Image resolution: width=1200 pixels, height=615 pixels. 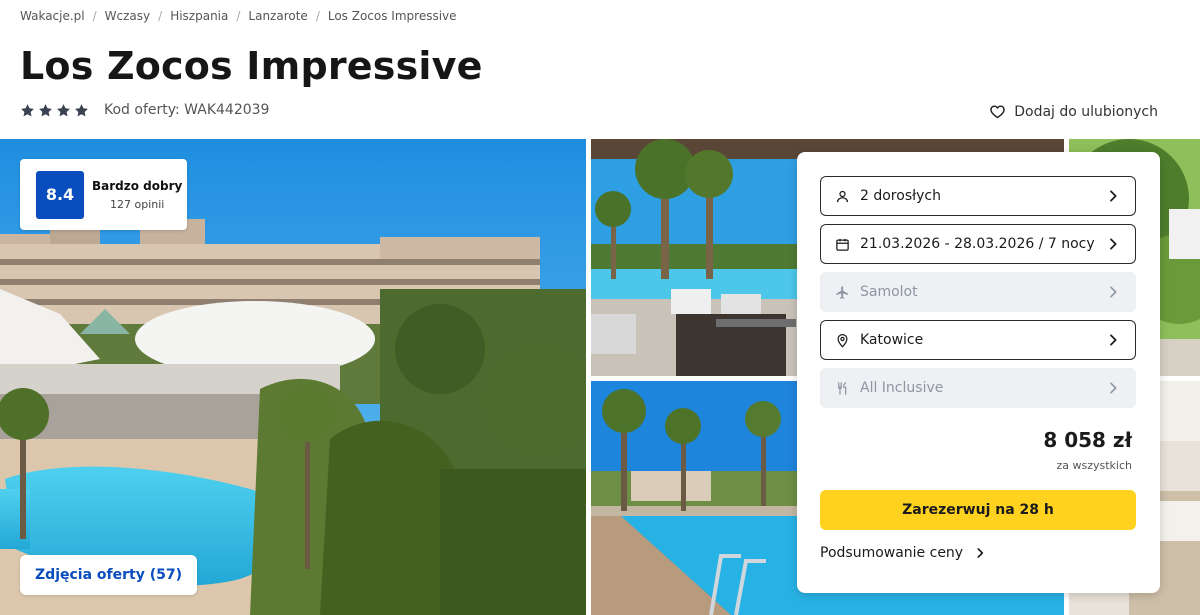 I want to click on location-pin-icon, so click(x=842, y=340).